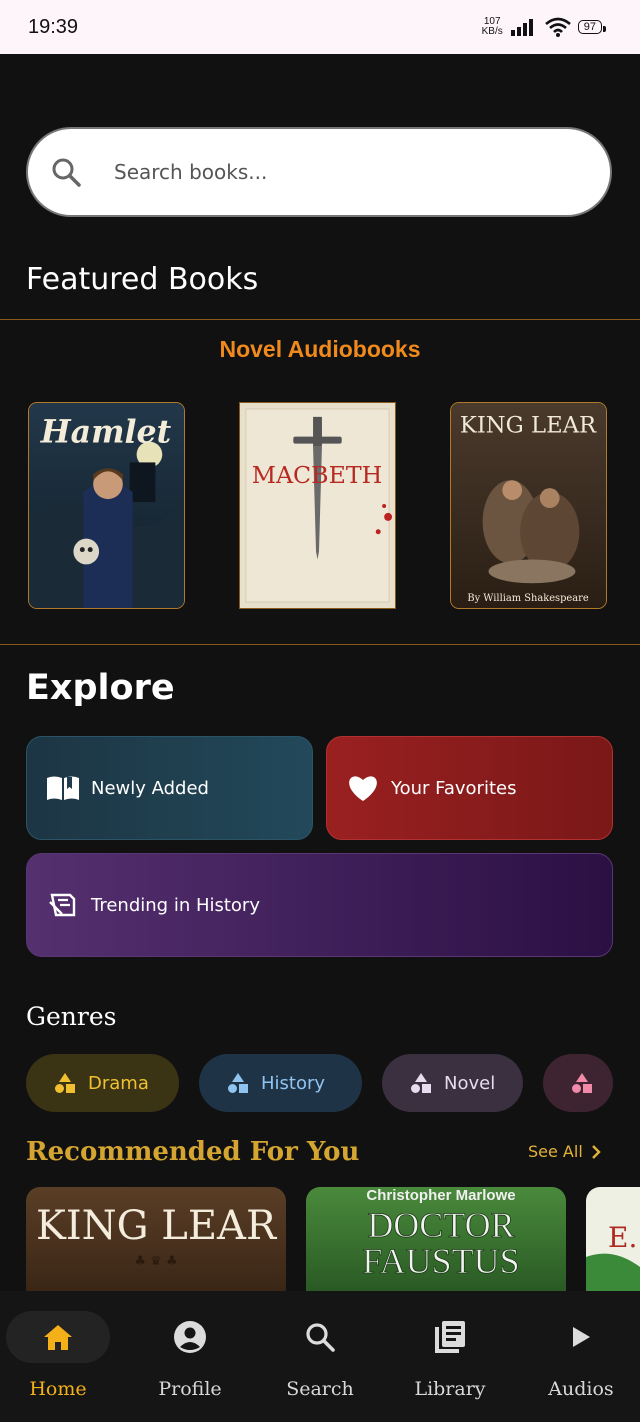  I want to click on explore-tile-favorites: Your Favorites, so click(469, 788).